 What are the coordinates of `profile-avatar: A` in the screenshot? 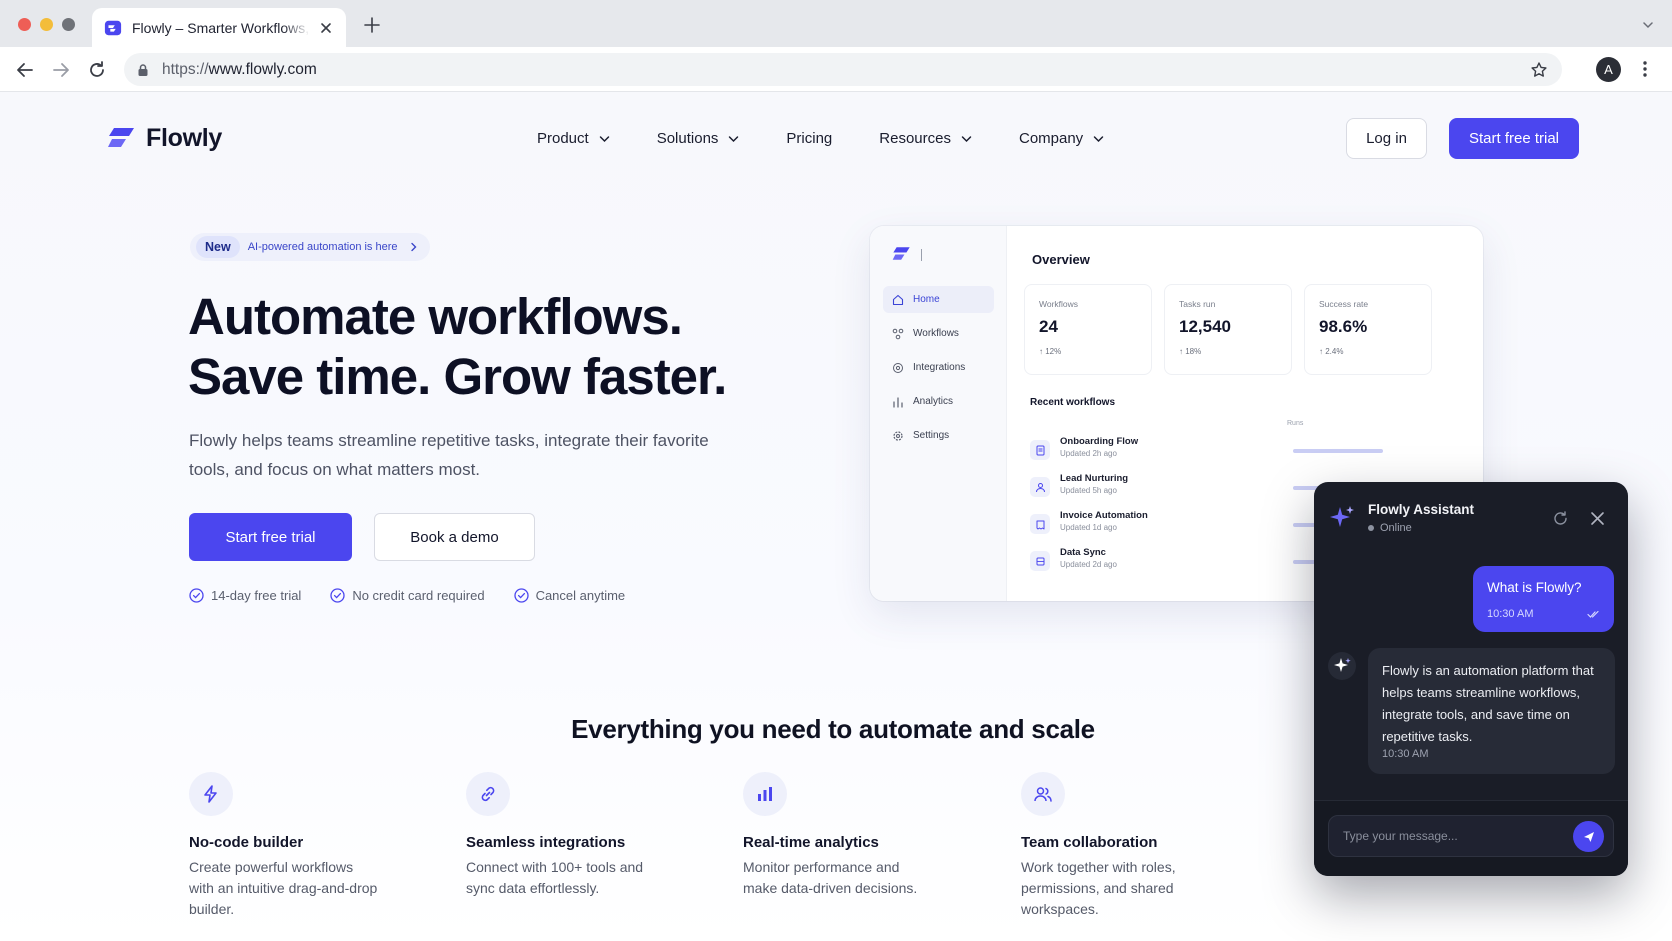 It's located at (1608, 69).